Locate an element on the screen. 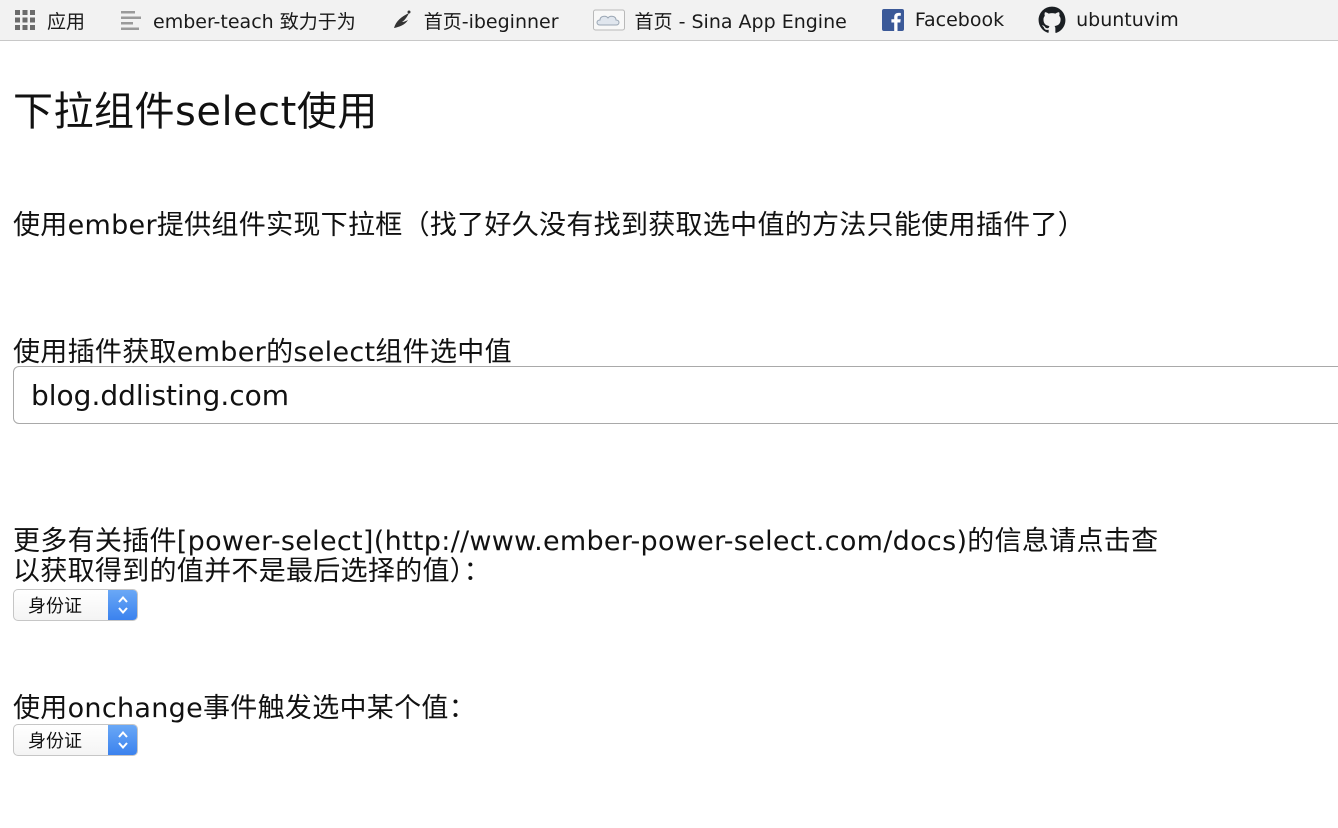 The width and height of the screenshot is (1338, 828). bookmark-label: 首页-ibeginner is located at coordinates (491, 21).